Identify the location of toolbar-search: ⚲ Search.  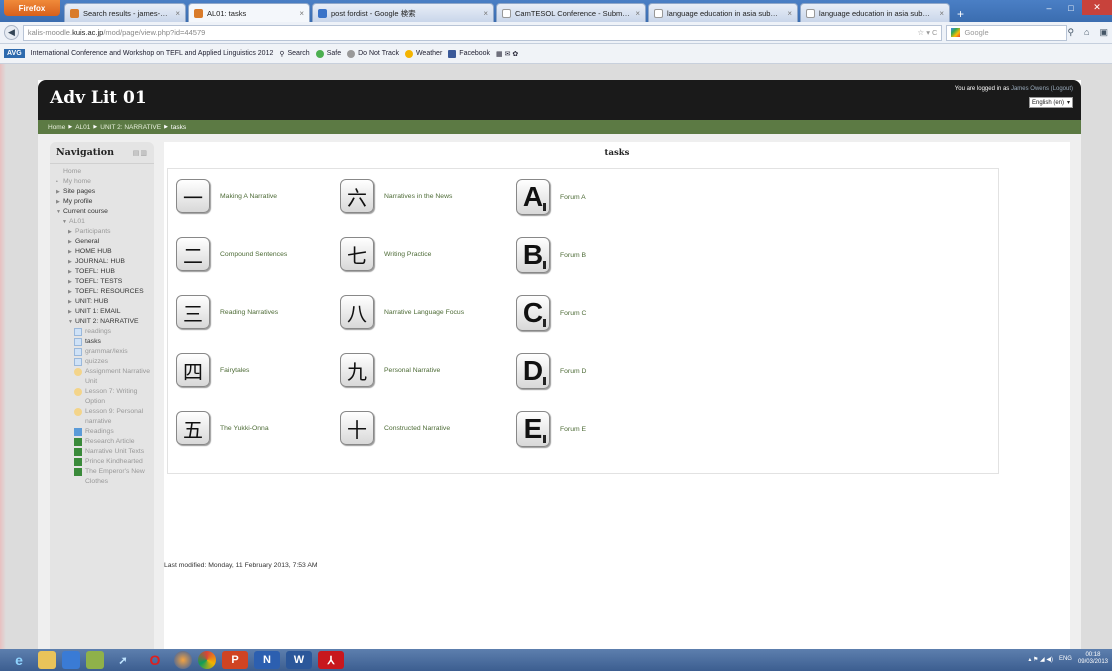
(294, 54).